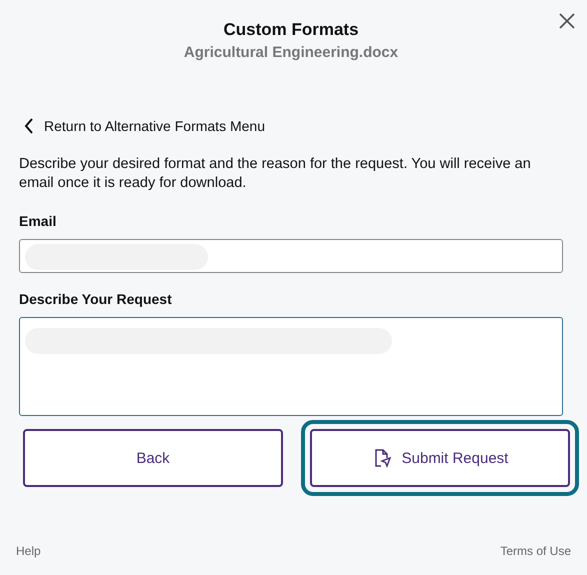 The image size is (587, 575). I want to click on field-label: Describe Your Request, so click(96, 299).